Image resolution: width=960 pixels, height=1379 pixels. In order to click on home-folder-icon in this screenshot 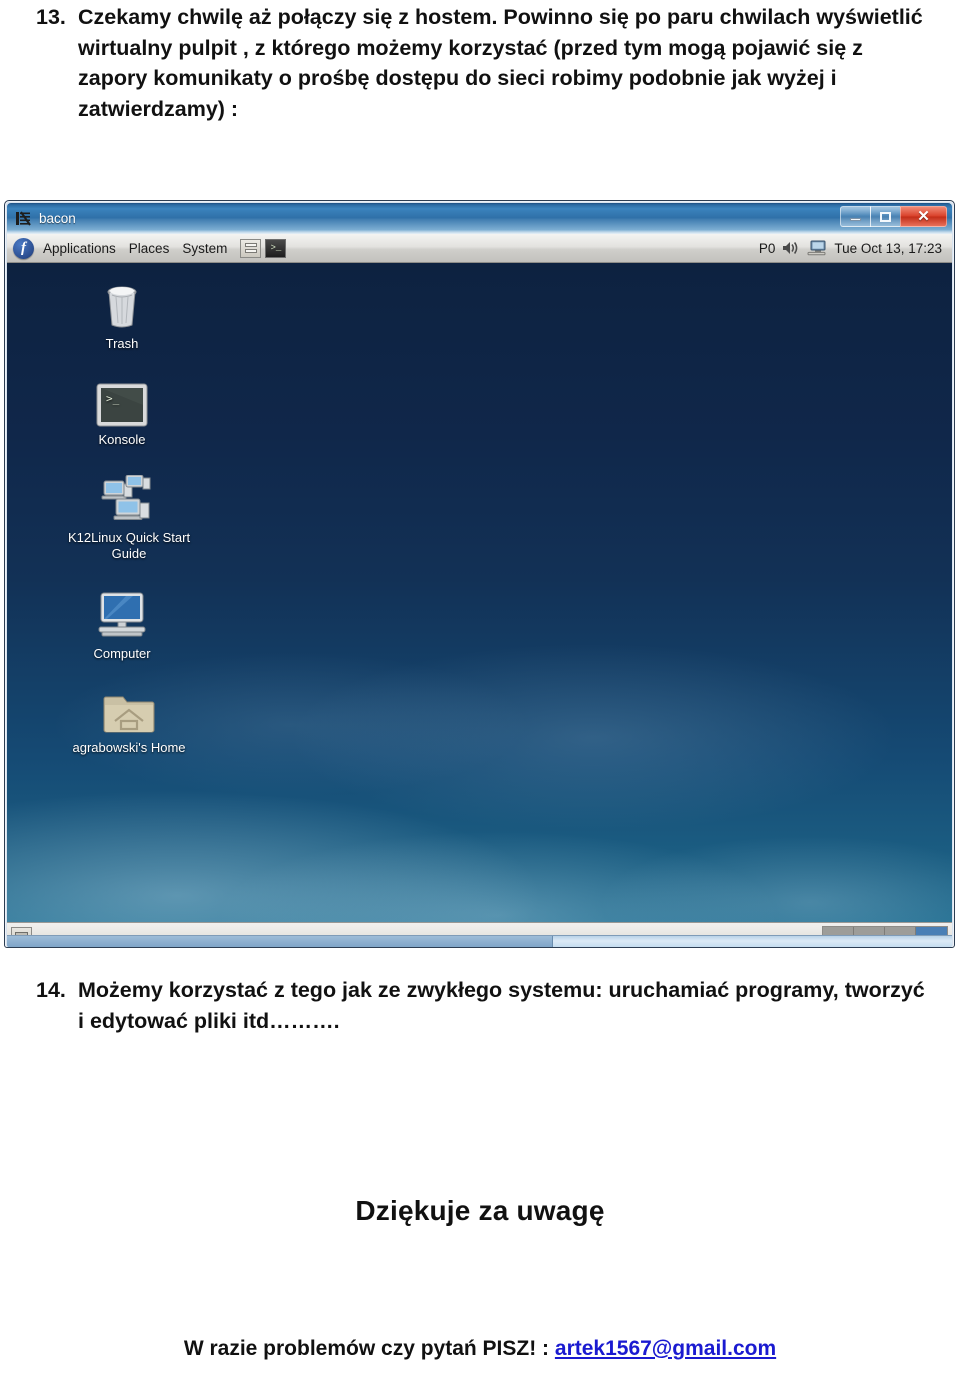, I will do `click(129, 709)`.